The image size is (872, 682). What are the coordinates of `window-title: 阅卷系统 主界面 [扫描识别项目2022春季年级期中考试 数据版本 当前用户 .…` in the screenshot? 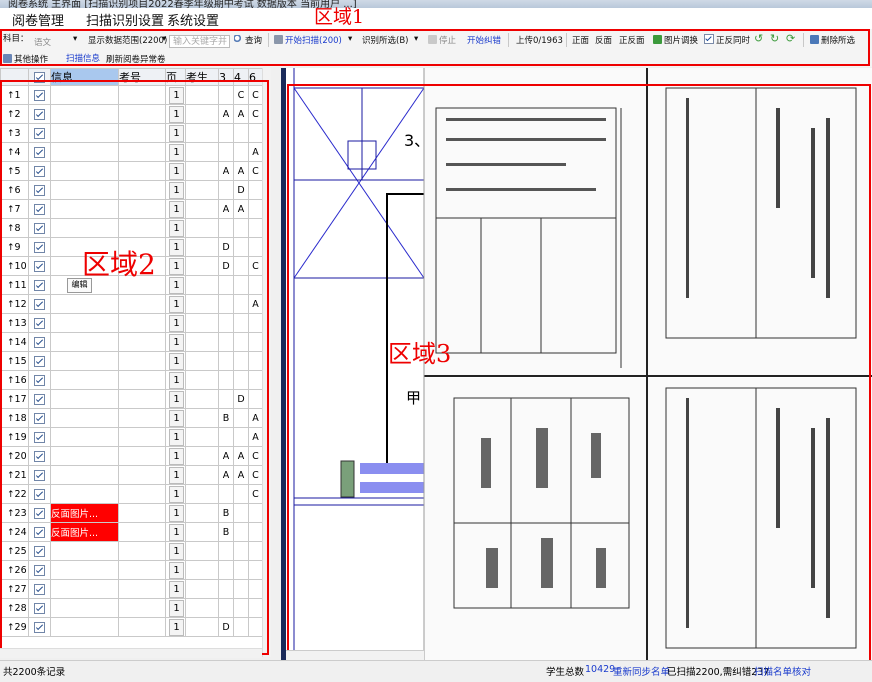 It's located at (182, 4).